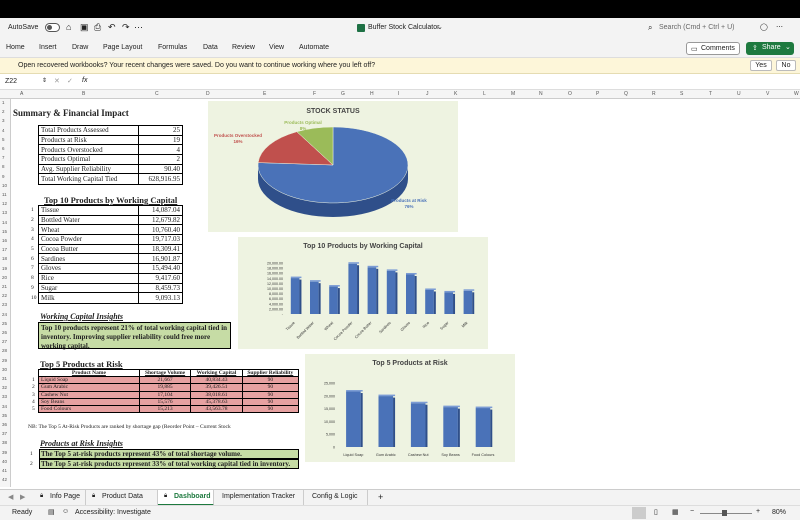 This screenshot has width=800, height=520. I want to click on next-sheet-icon: ▶, so click(22, 497).